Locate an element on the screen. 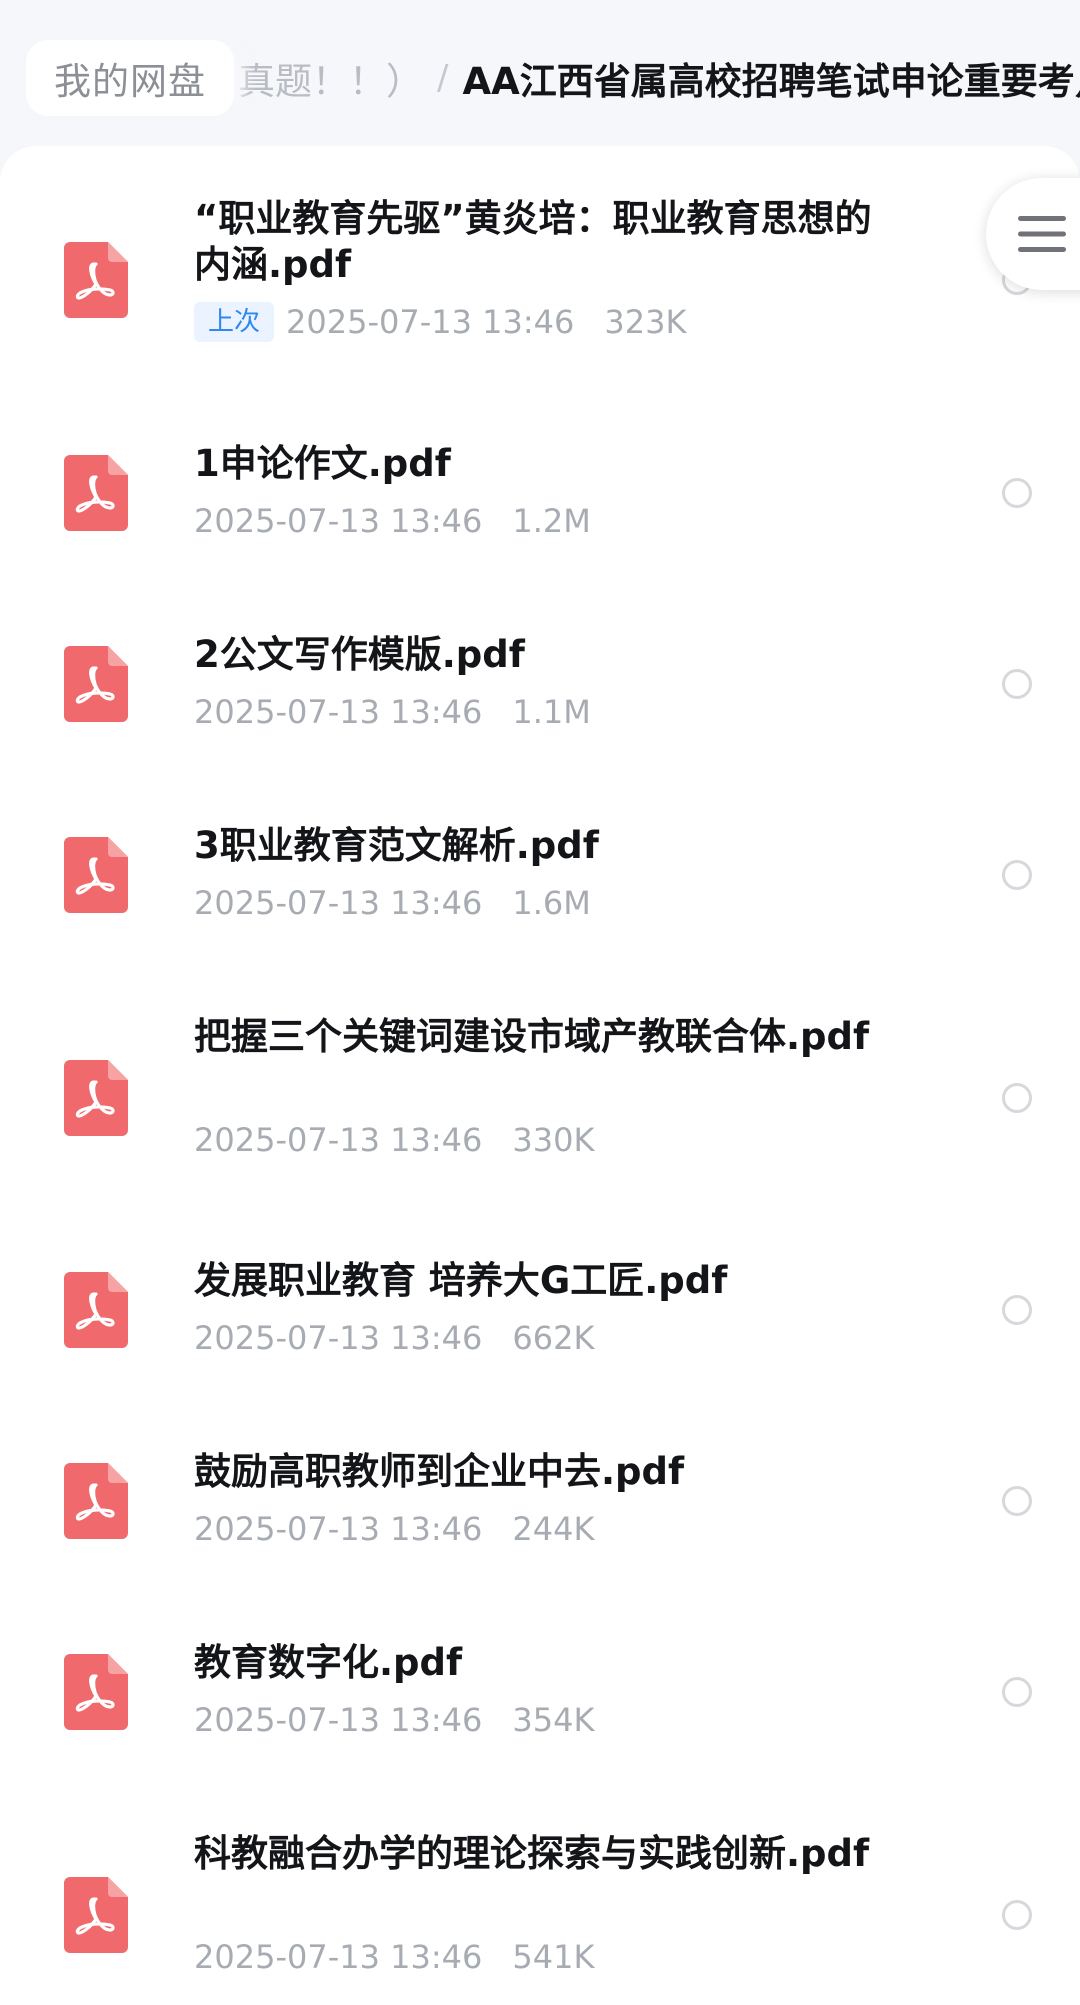  file-name: “职业教育先驱”黄炎培：职业教育思想的内涵.pdf is located at coordinates (533, 241).